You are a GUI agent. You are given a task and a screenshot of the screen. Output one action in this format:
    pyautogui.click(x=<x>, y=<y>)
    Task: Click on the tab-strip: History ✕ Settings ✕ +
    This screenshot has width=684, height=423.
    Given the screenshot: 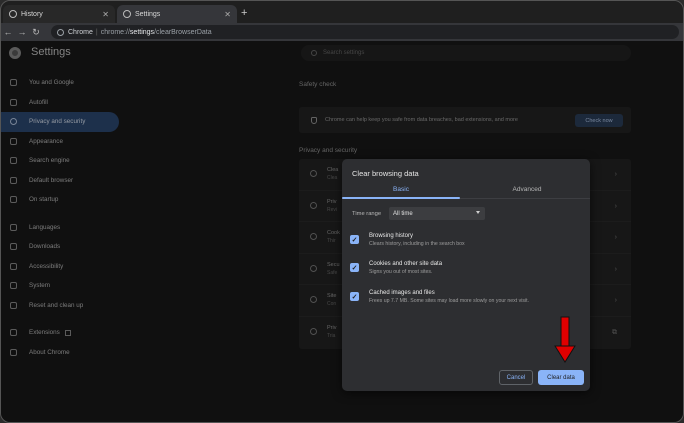 What is the action you would take?
    pyautogui.click(x=342, y=12)
    